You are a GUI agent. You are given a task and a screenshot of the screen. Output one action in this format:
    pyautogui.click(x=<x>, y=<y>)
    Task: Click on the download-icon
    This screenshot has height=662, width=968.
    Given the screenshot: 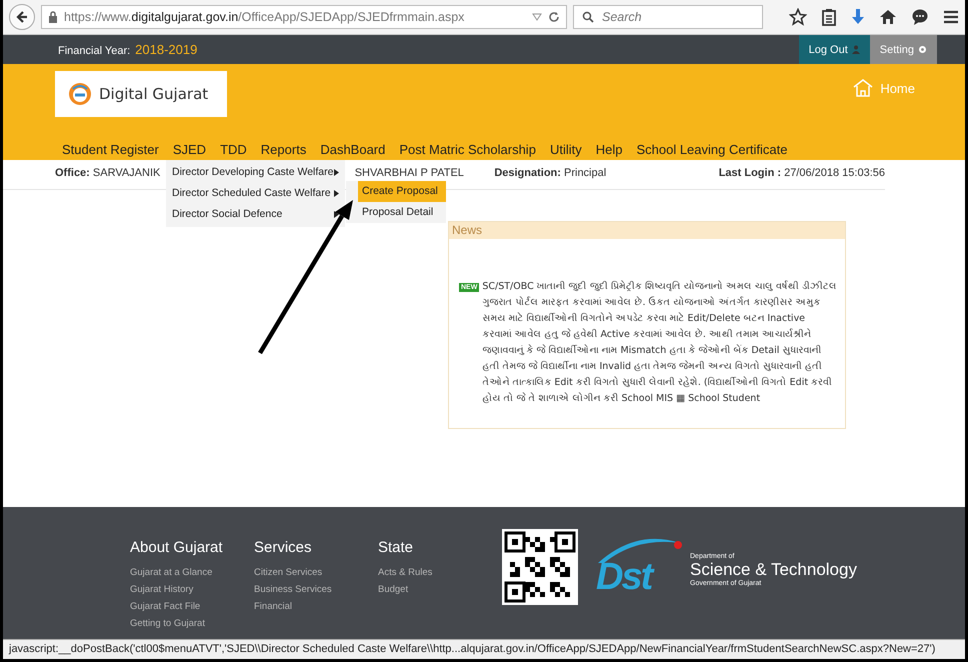 What is the action you would take?
    pyautogui.click(x=858, y=17)
    